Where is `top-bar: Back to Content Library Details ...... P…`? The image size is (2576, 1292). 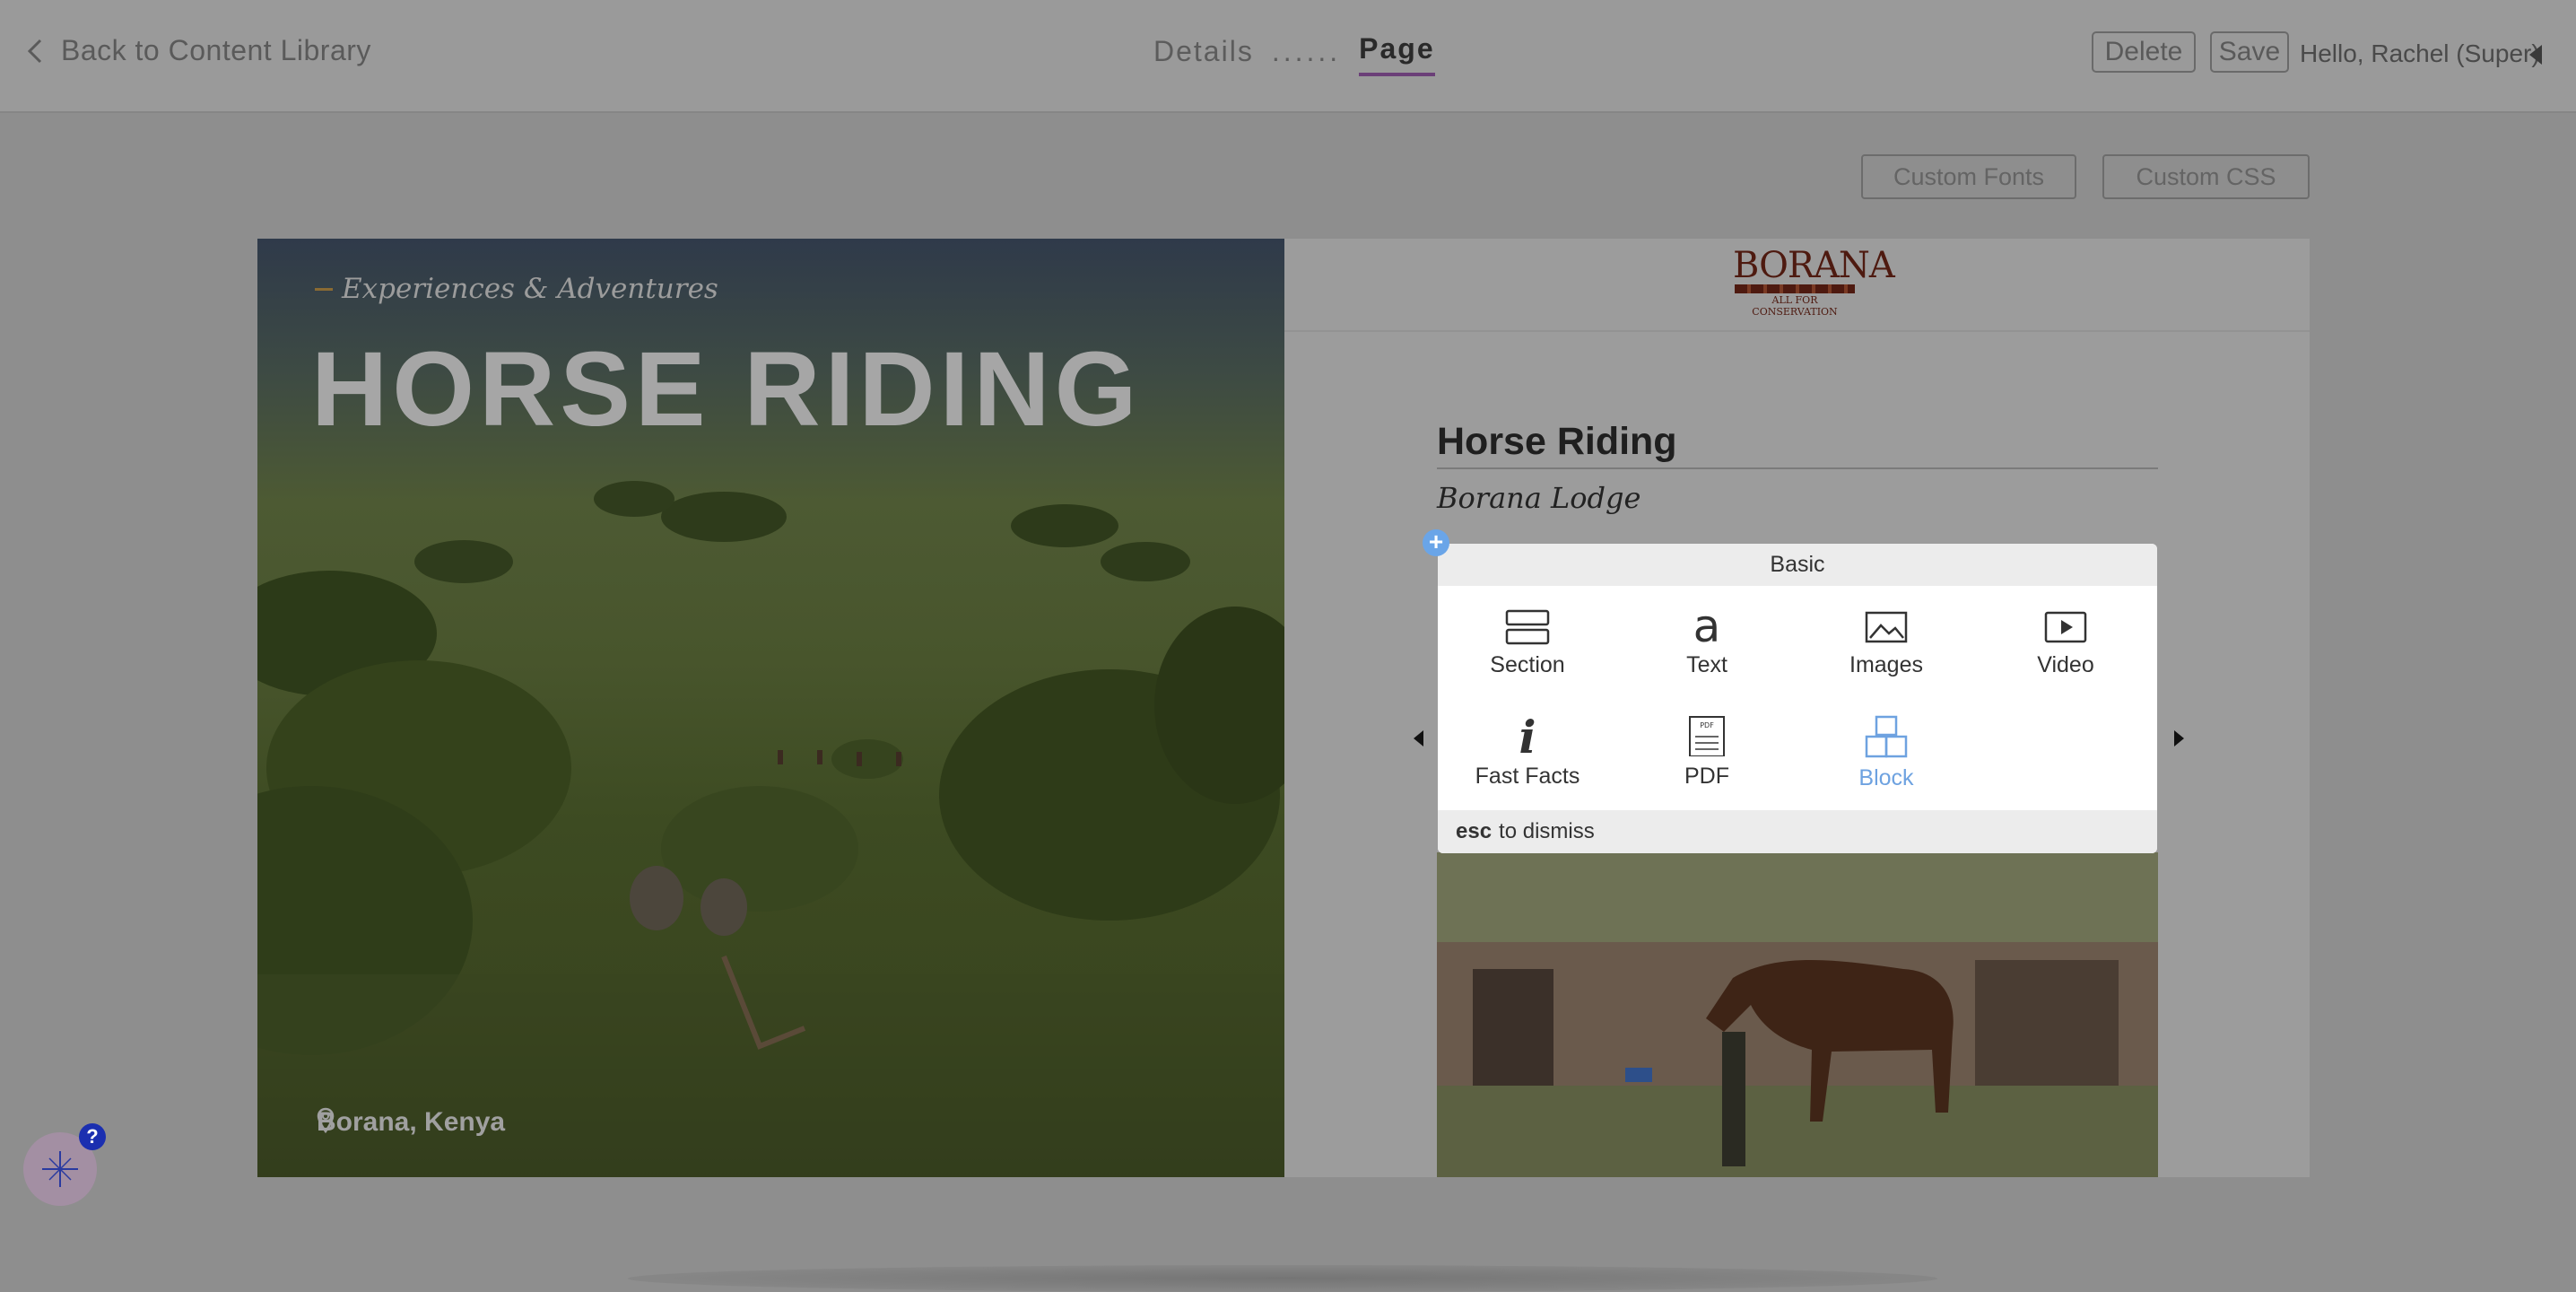 top-bar: Back to Content Library Details ...... P… is located at coordinates (1288, 56).